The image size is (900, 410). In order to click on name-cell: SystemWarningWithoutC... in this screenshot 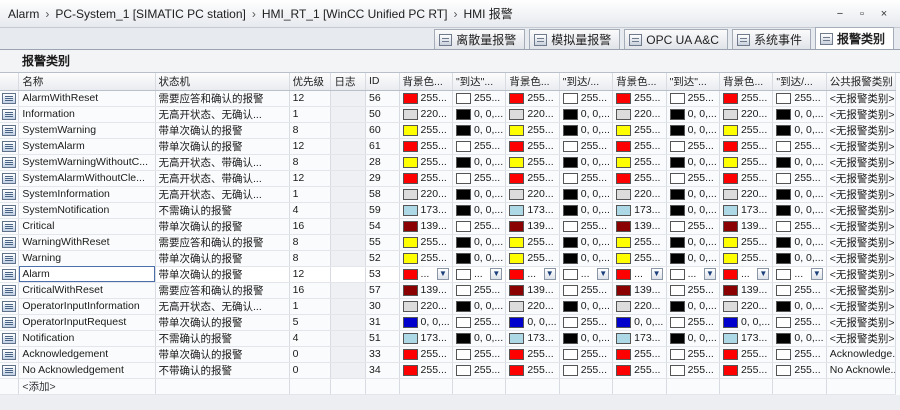, I will do `click(87, 162)`.